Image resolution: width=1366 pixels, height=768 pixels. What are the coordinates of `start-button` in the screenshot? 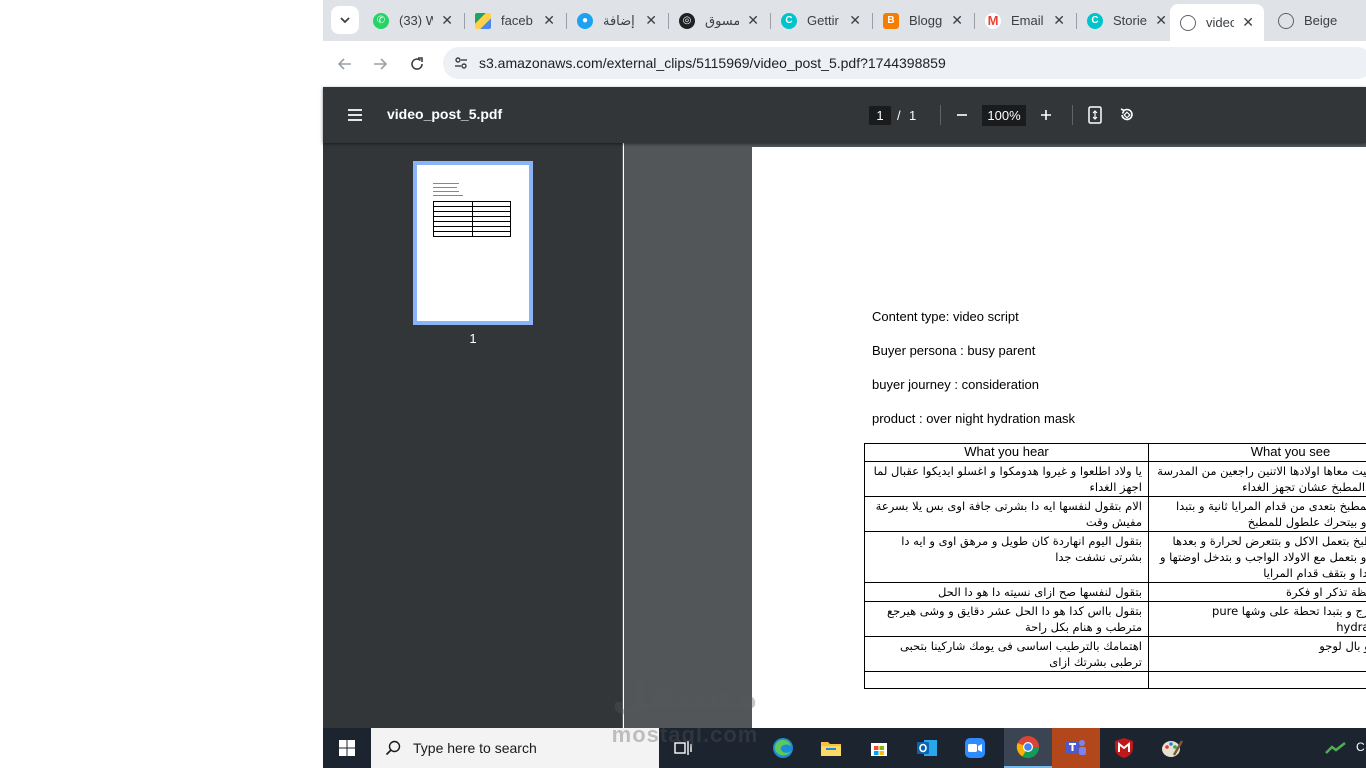 It's located at (347, 748).